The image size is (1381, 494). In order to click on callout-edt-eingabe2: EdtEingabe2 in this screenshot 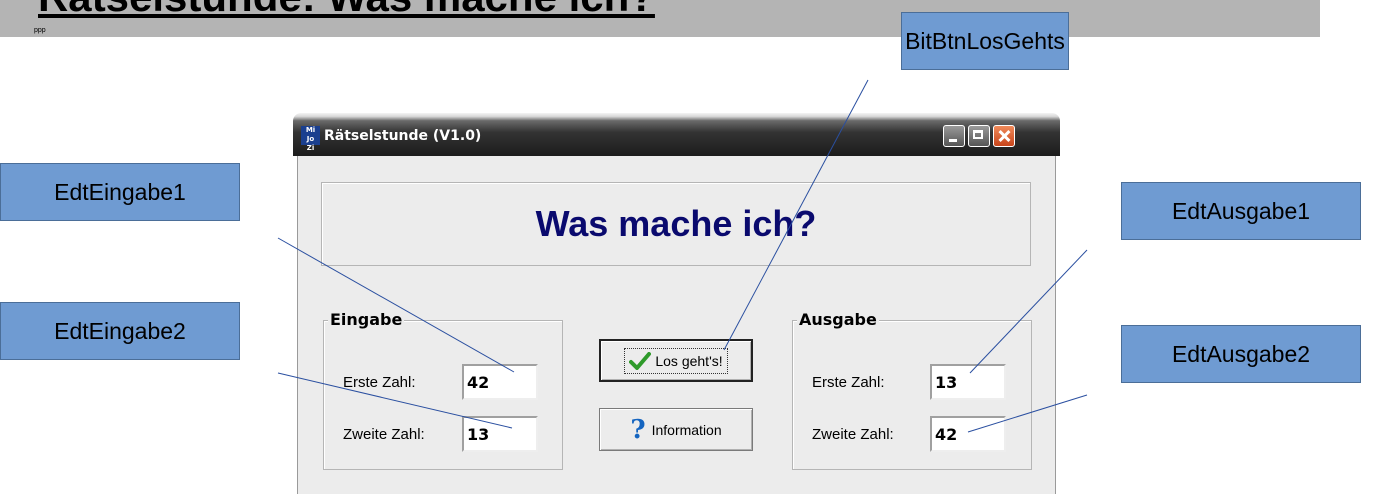, I will do `click(120, 331)`.